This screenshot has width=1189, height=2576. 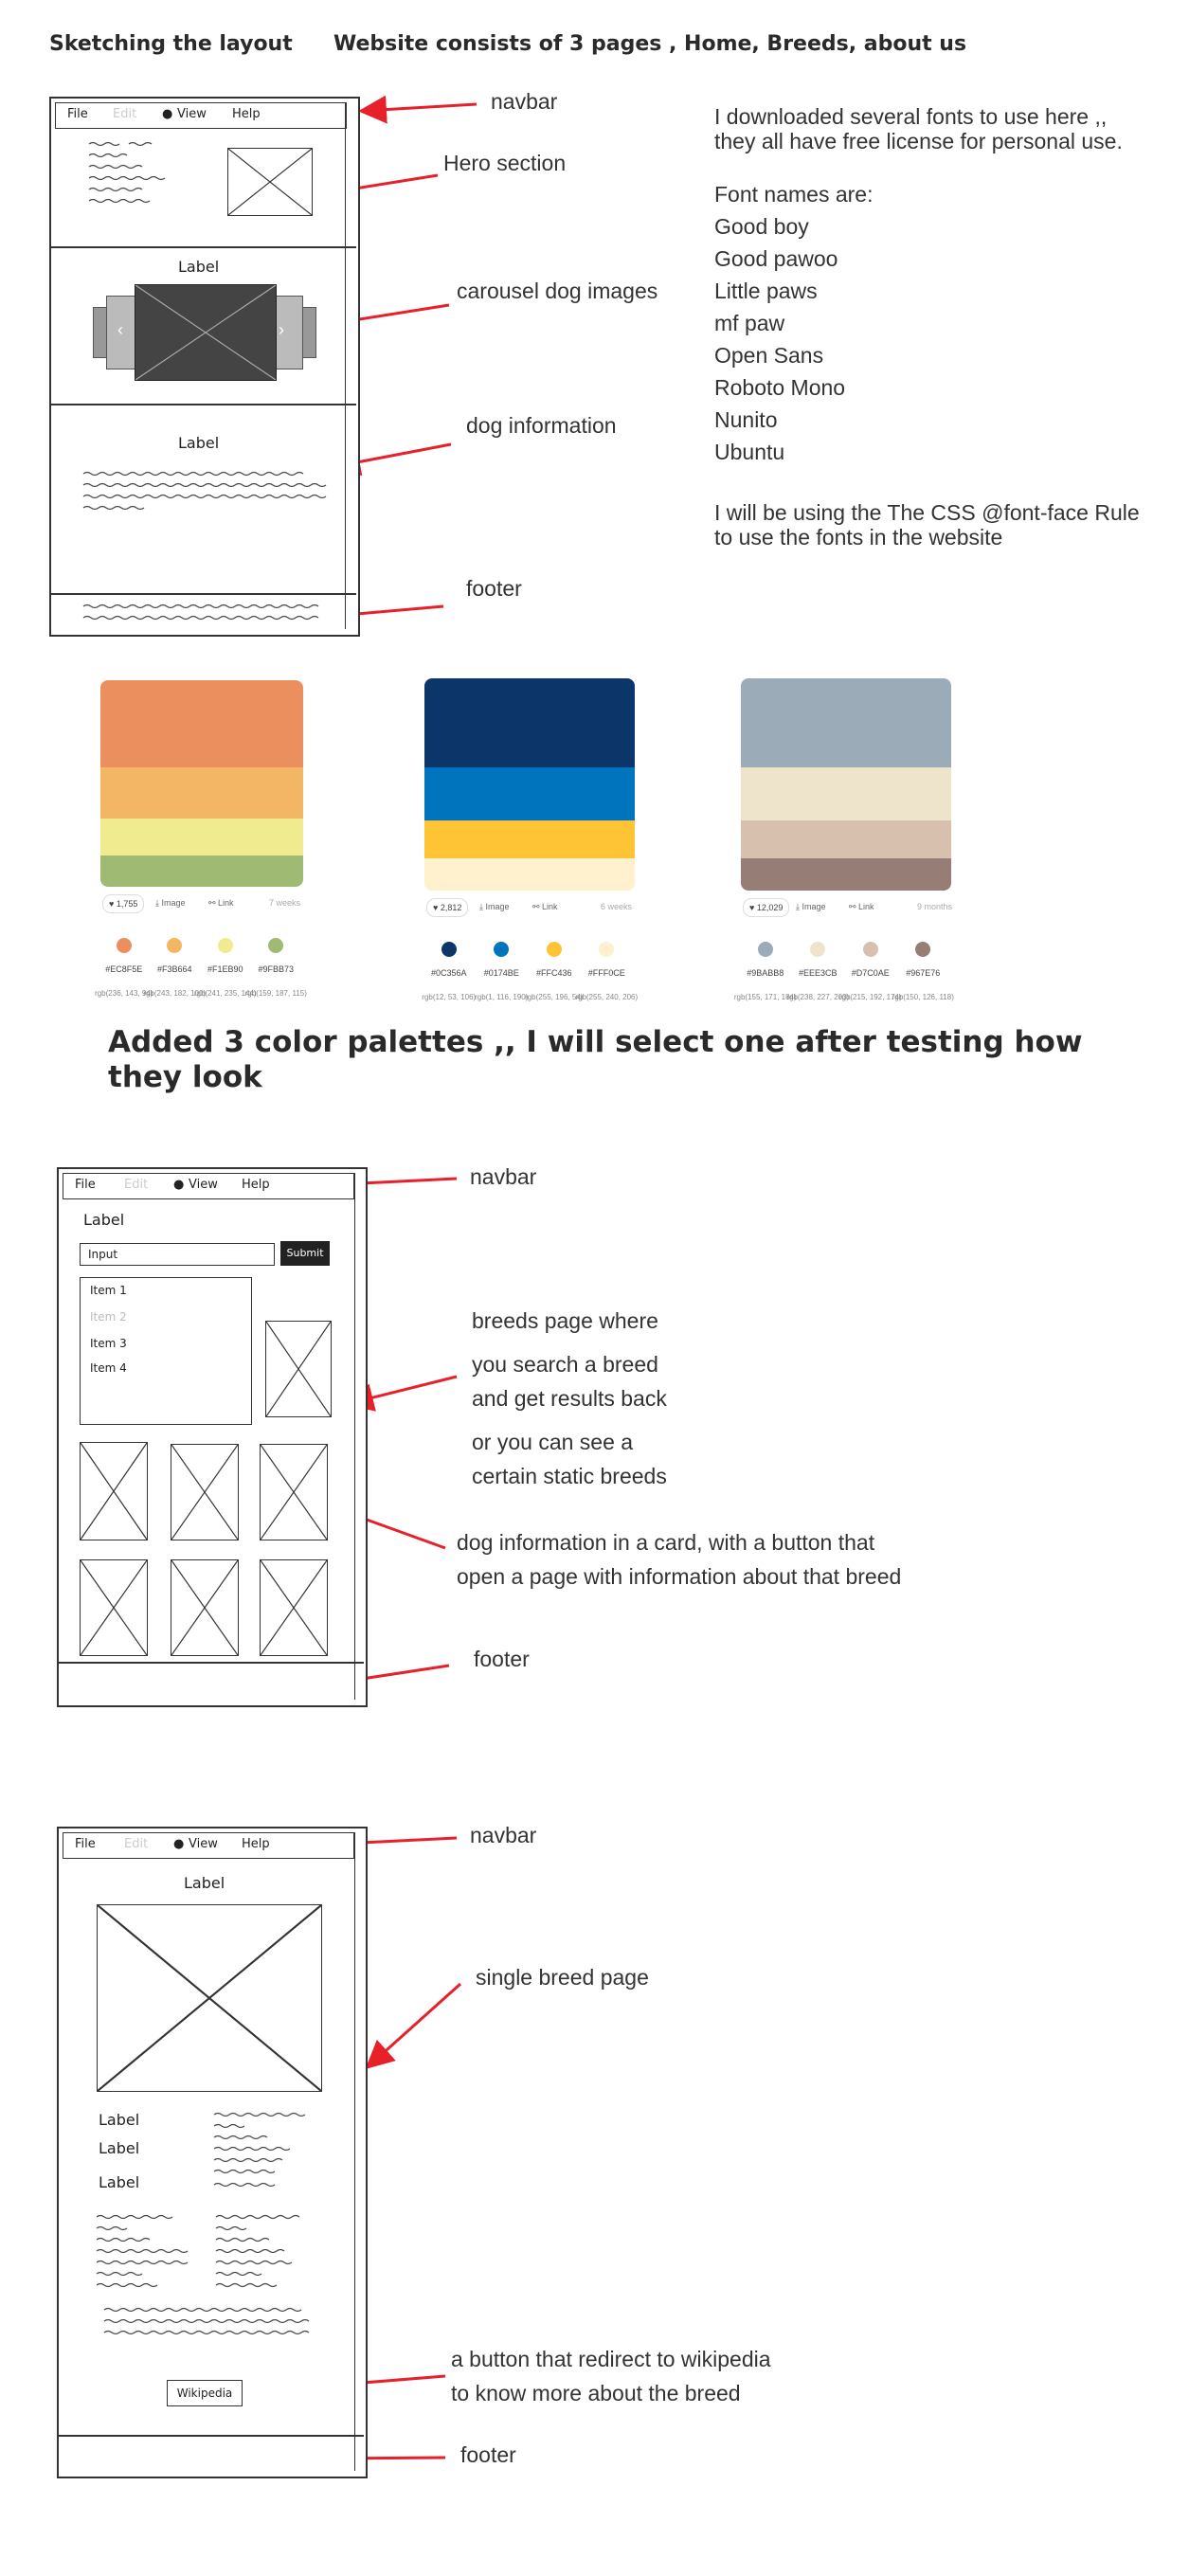 What do you see at coordinates (177, 1254) in the screenshot?
I see `search-input: Input` at bounding box center [177, 1254].